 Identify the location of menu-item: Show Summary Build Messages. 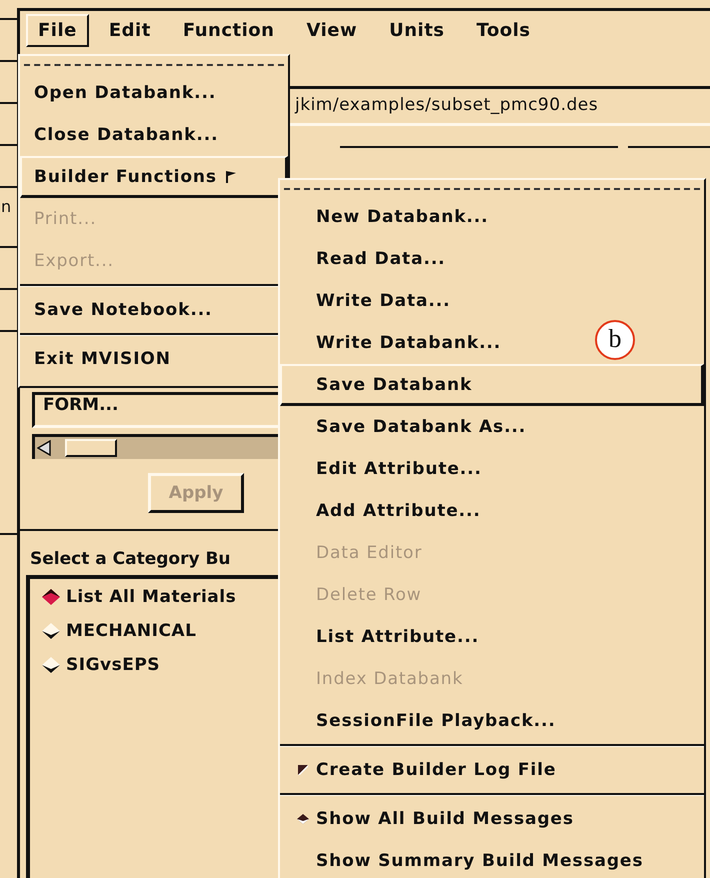
(466, 859).